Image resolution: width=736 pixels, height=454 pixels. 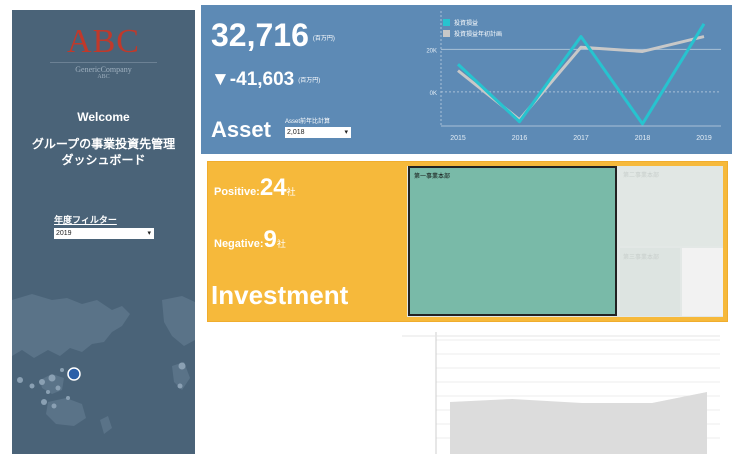 What do you see at coordinates (704, 138) in the screenshot?
I see `x-tick-label: 2019` at bounding box center [704, 138].